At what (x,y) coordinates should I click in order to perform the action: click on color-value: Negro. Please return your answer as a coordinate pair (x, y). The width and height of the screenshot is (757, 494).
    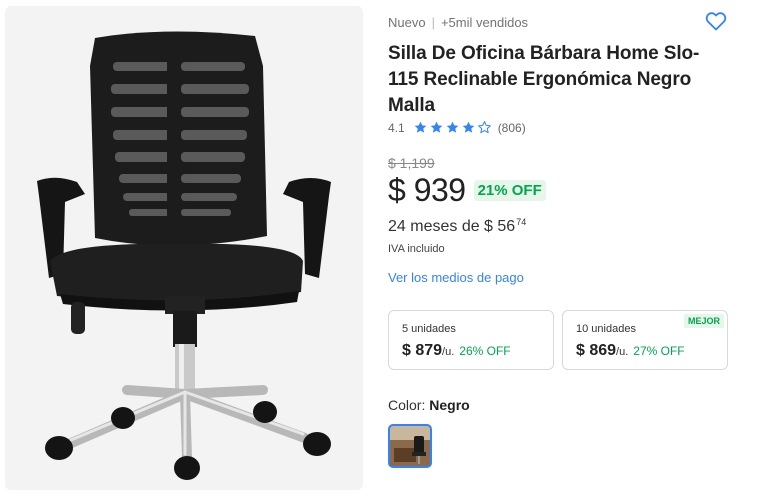
    Looking at the image, I should click on (449, 405).